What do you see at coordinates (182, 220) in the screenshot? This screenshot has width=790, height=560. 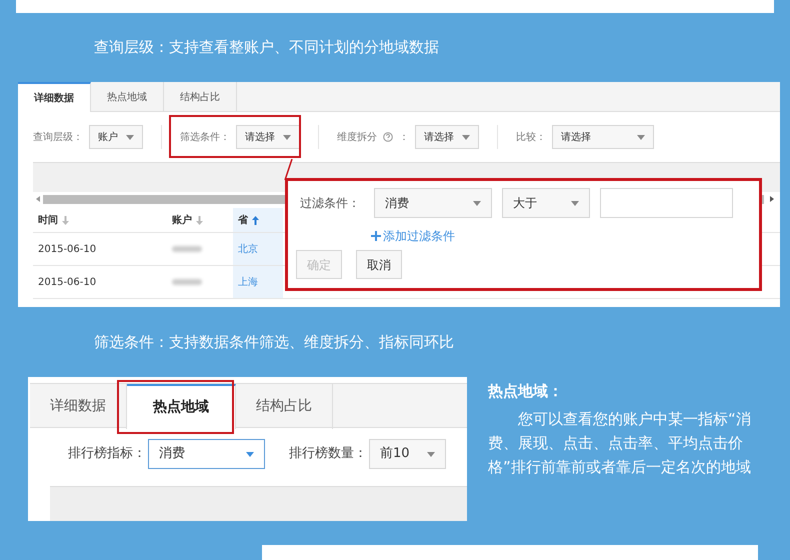 I see `column-header: 账户` at bounding box center [182, 220].